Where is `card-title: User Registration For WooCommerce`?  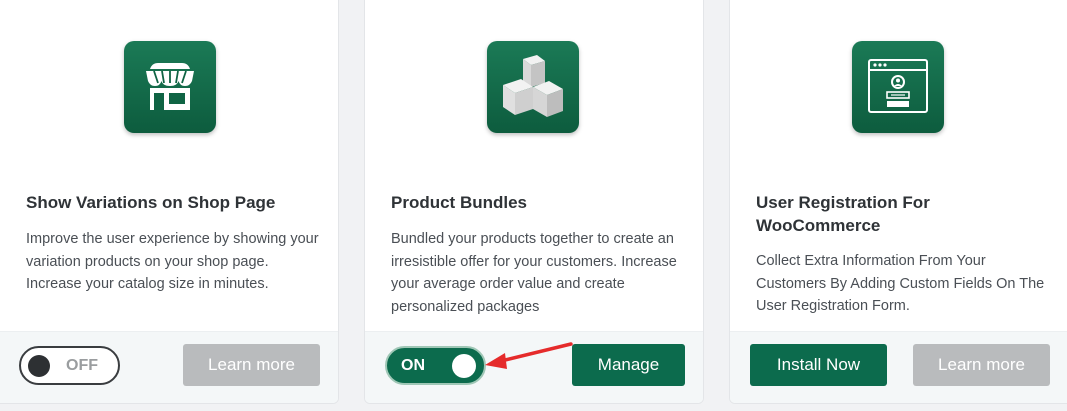
card-title: User Registration For WooCommerce is located at coordinates (843, 214).